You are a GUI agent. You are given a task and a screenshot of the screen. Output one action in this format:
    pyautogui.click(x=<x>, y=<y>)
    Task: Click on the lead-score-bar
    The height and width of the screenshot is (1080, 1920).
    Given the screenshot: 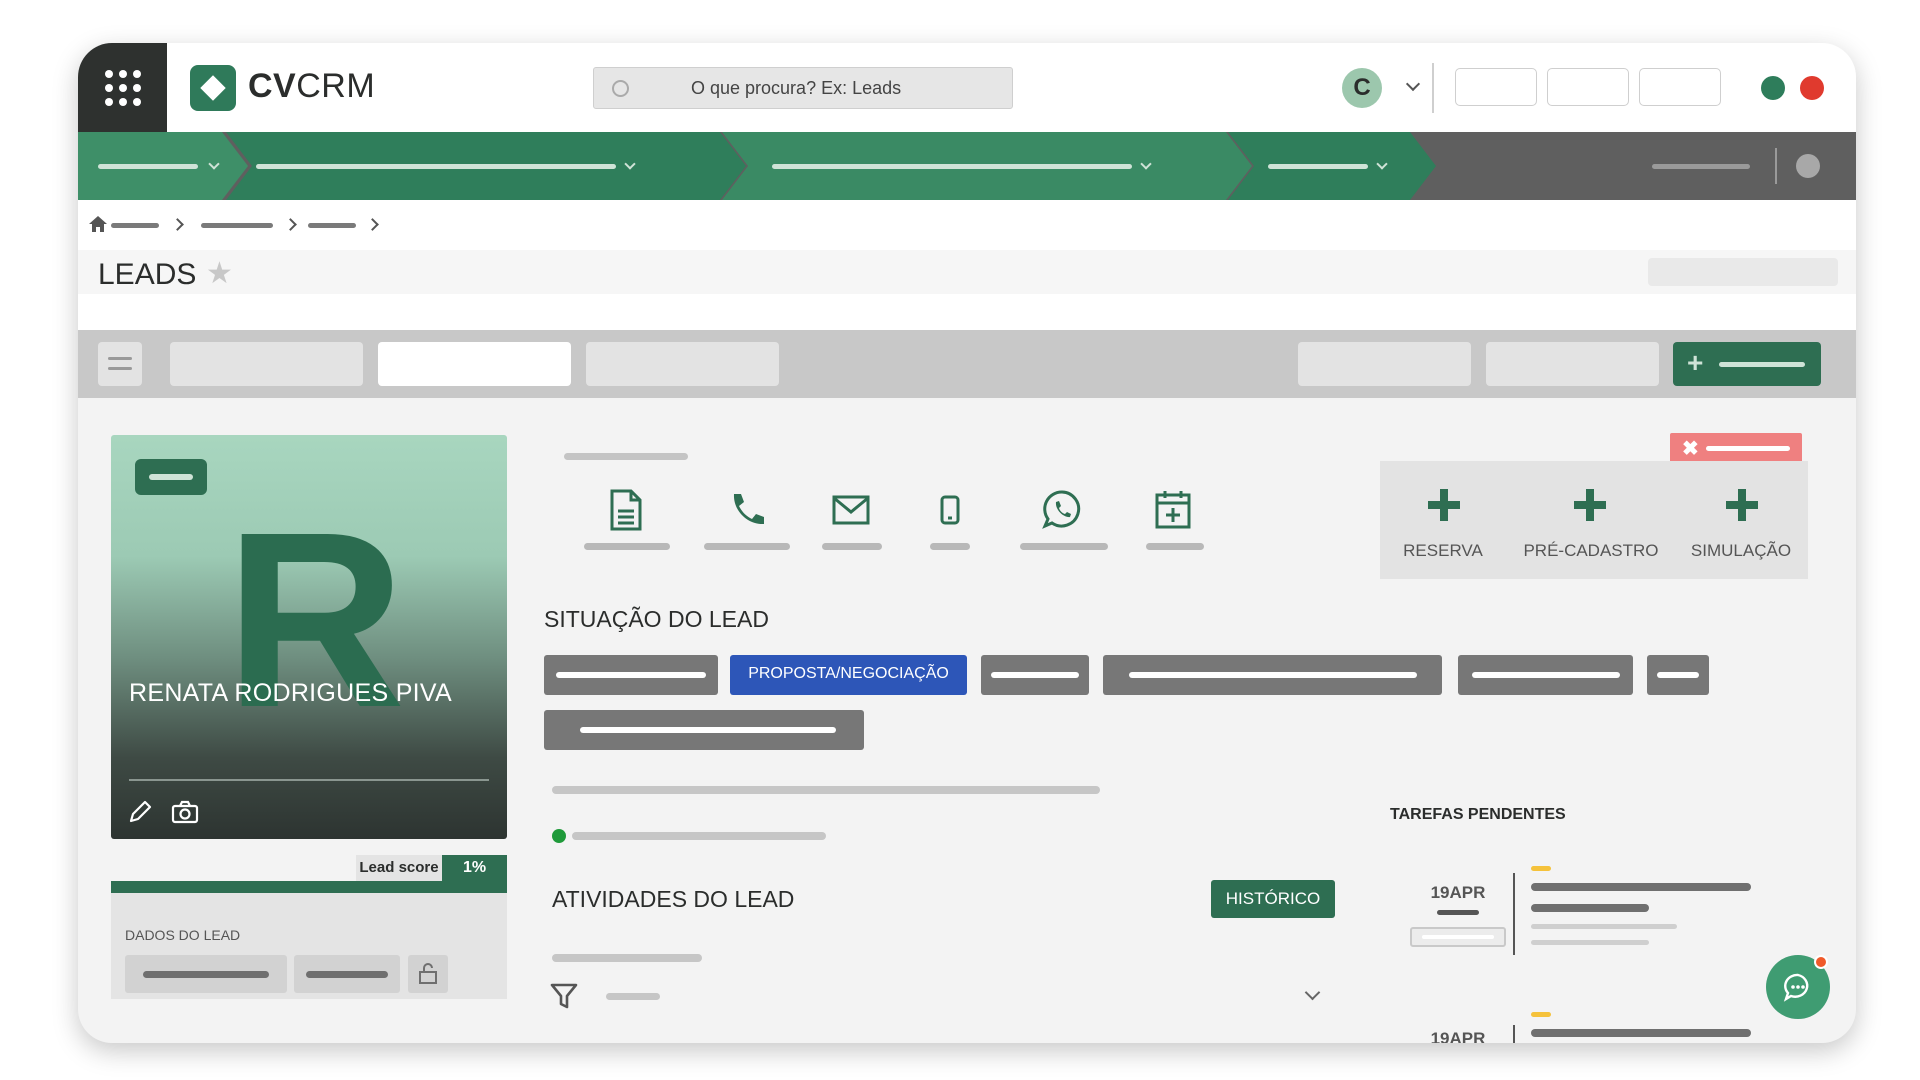 What is the action you would take?
    pyautogui.click(x=309, y=887)
    